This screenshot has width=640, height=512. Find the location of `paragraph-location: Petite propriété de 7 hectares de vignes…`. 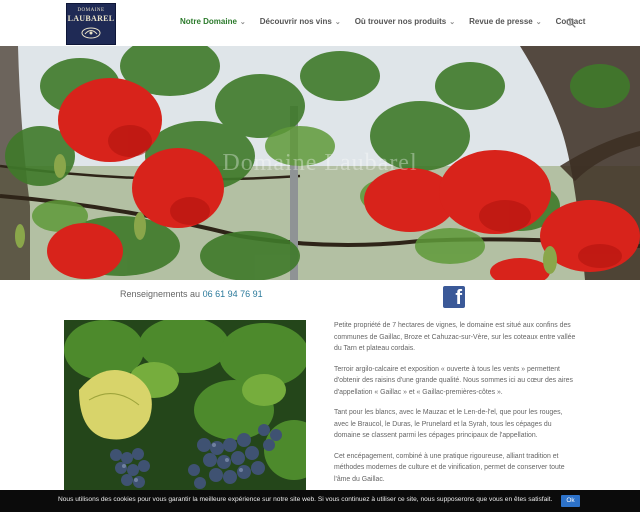

paragraph-location: Petite propriété de 7 hectares de vignes… is located at coordinates (455, 337).